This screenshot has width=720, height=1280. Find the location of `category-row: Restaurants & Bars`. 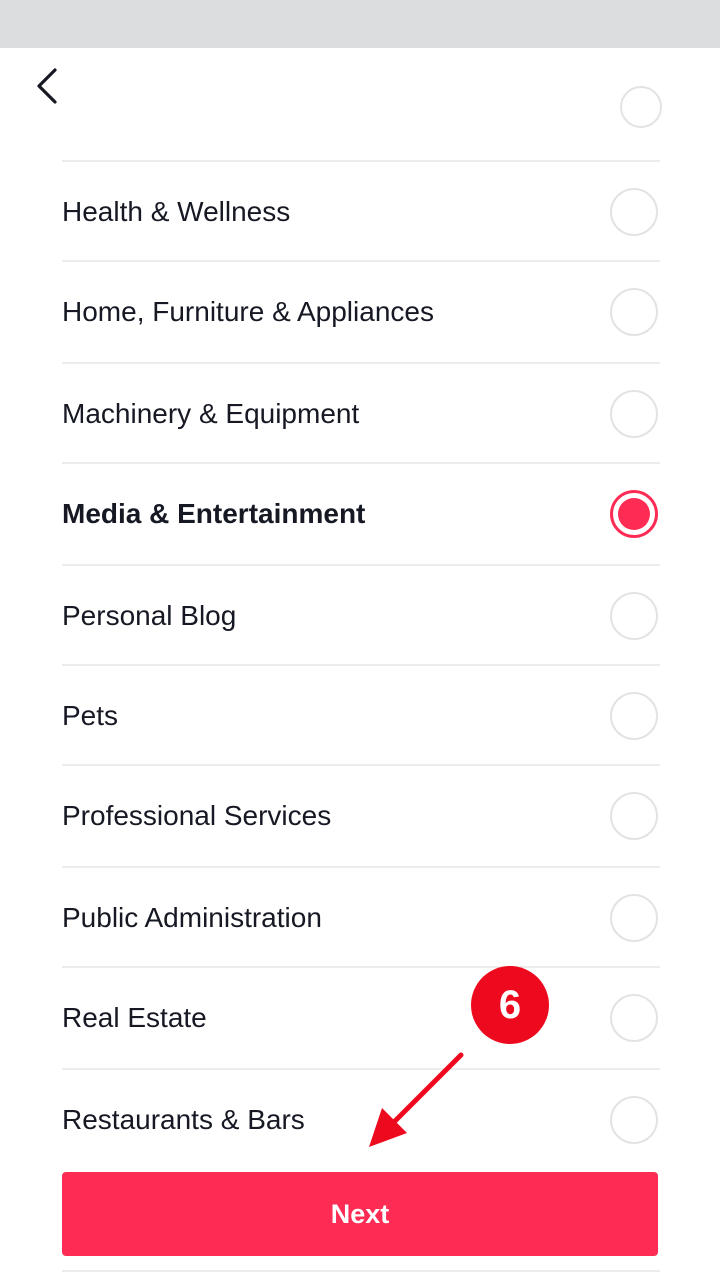

category-row: Restaurants & Bars is located at coordinates (361, 1120).